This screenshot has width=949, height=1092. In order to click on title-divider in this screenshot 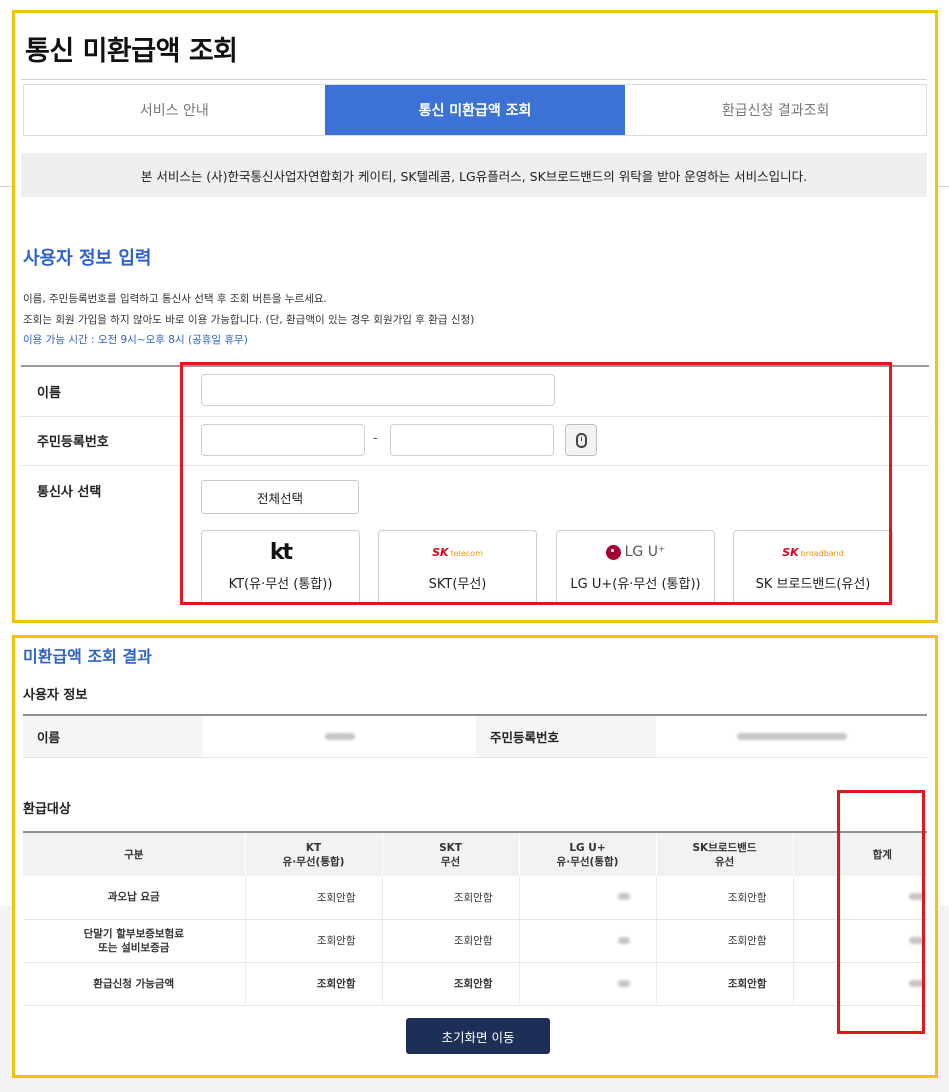, I will do `click(474, 79)`.